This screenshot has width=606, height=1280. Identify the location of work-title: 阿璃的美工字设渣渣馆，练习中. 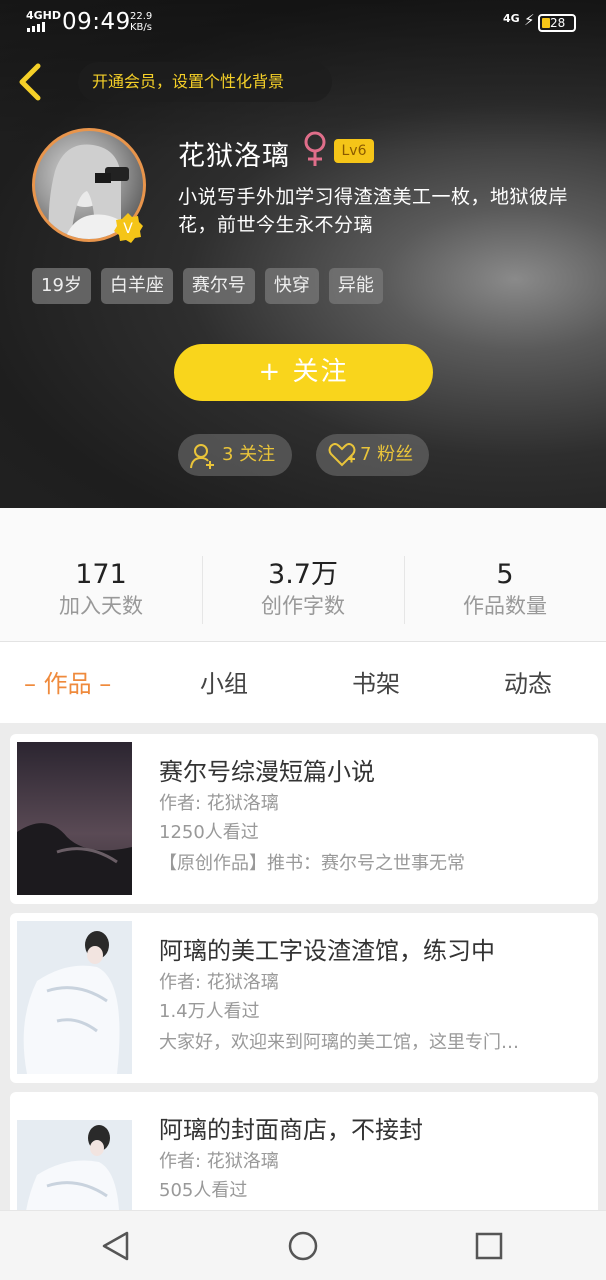
(327, 951).